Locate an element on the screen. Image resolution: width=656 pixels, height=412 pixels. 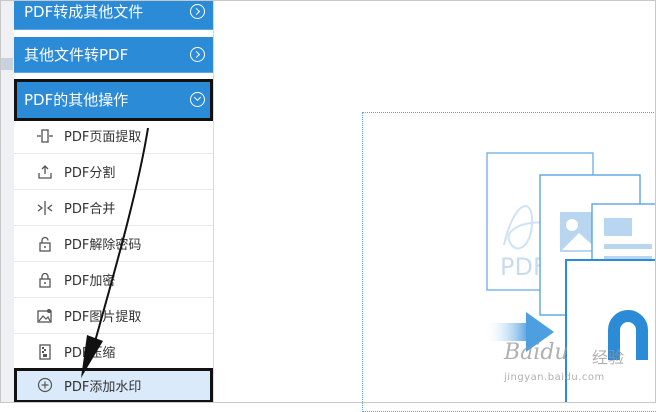
sidebar-item-image-extract: PDF图片提取 is located at coordinates (113, 316).